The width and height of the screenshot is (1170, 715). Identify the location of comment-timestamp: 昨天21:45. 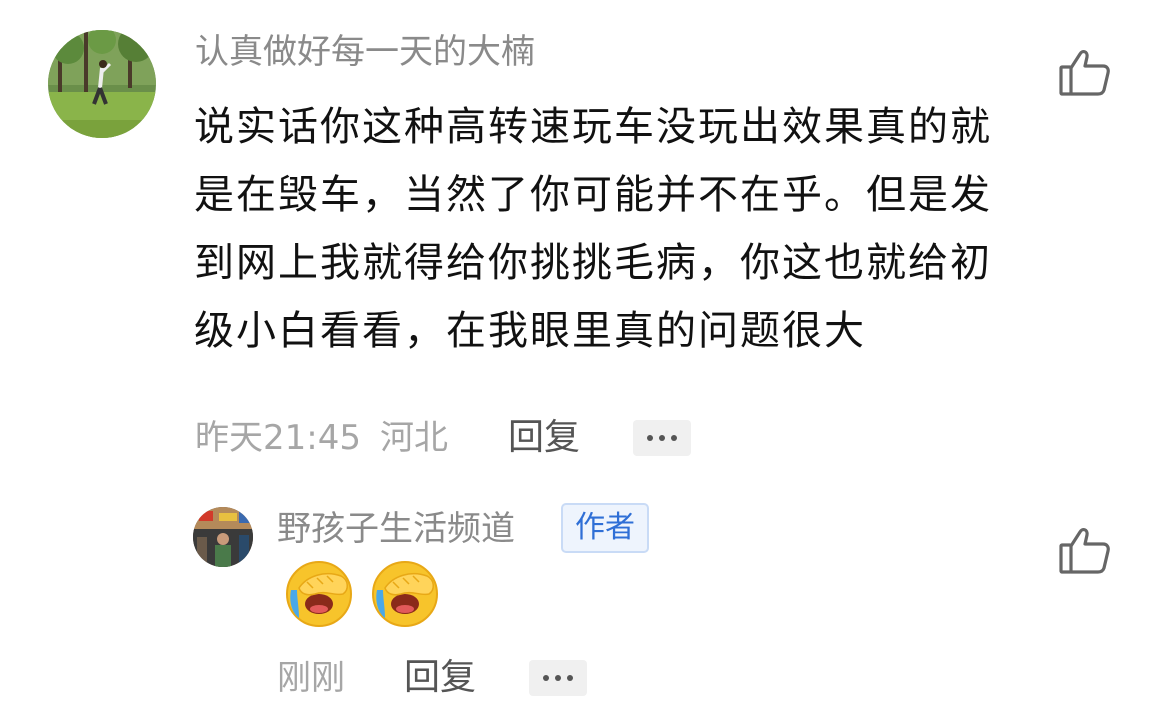
(278, 438).